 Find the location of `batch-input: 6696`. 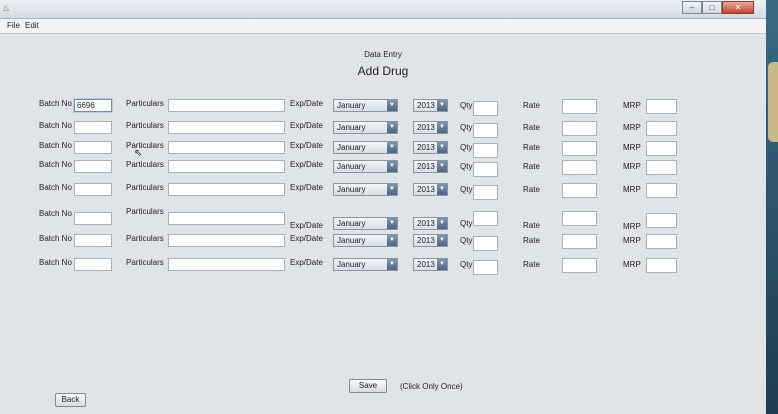

batch-input: 6696 is located at coordinates (93, 105).